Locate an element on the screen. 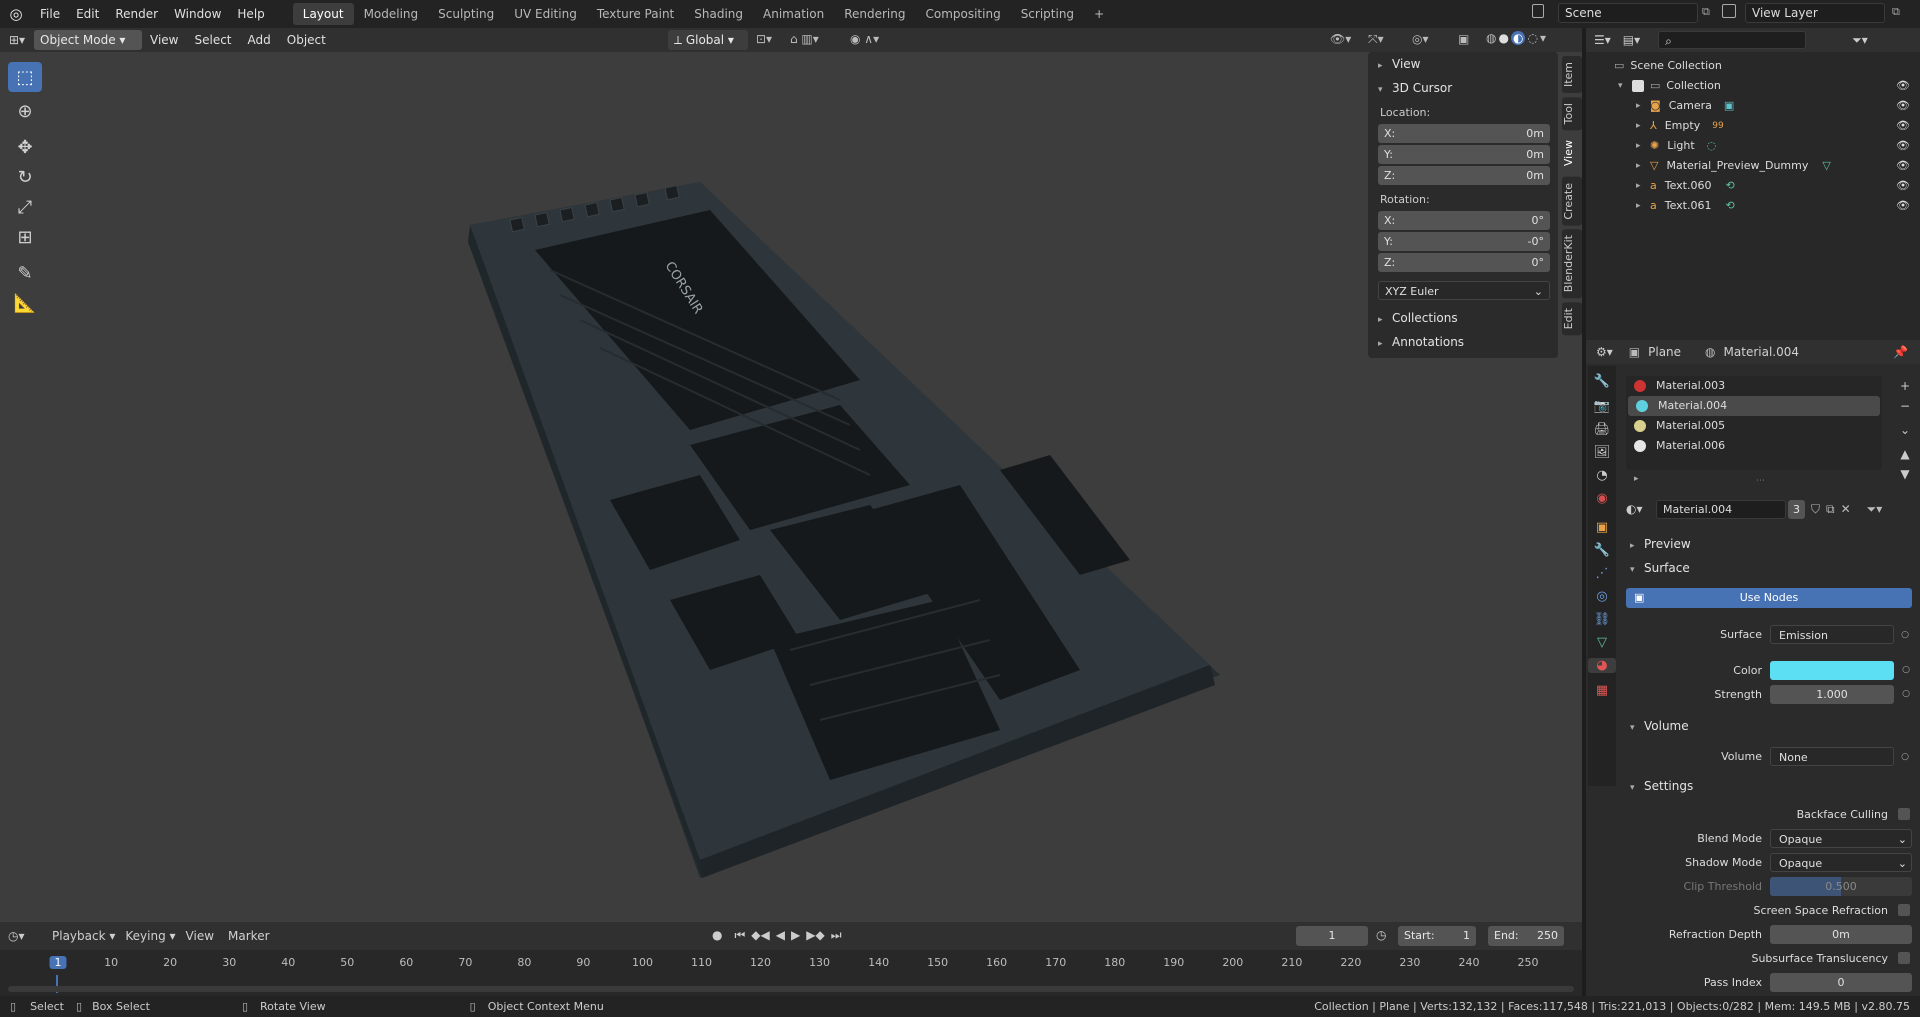 The image size is (1920, 1017). color-swatch: ○ is located at coordinates (1840, 670).